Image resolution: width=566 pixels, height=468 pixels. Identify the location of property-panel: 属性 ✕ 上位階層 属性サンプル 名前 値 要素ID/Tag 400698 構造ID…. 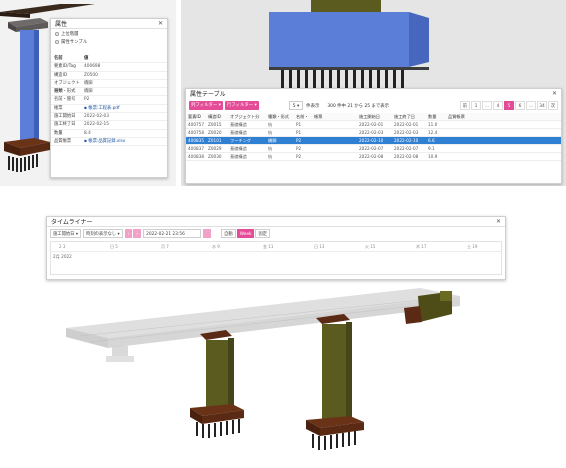
(109, 98).